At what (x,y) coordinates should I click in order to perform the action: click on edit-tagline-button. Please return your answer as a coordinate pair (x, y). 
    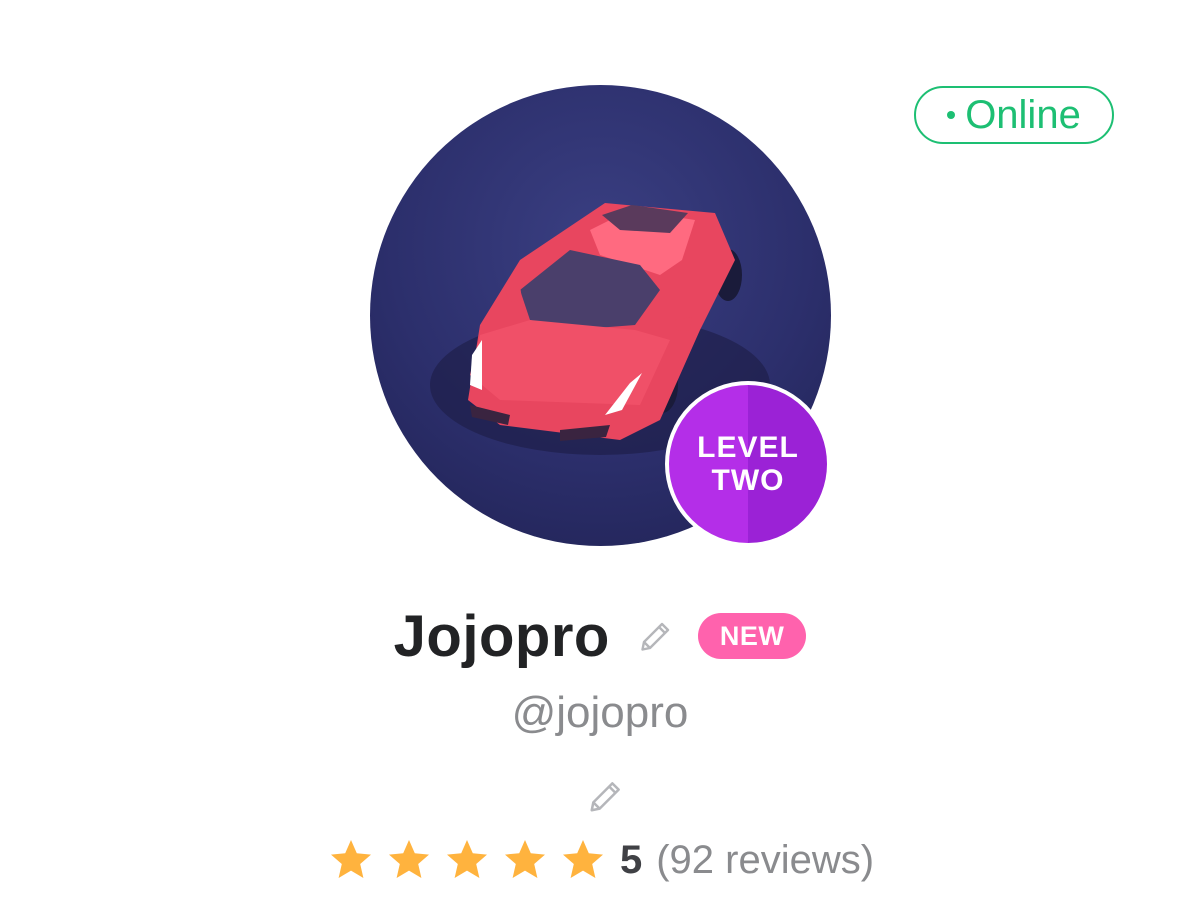
    Looking at the image, I should click on (606, 796).